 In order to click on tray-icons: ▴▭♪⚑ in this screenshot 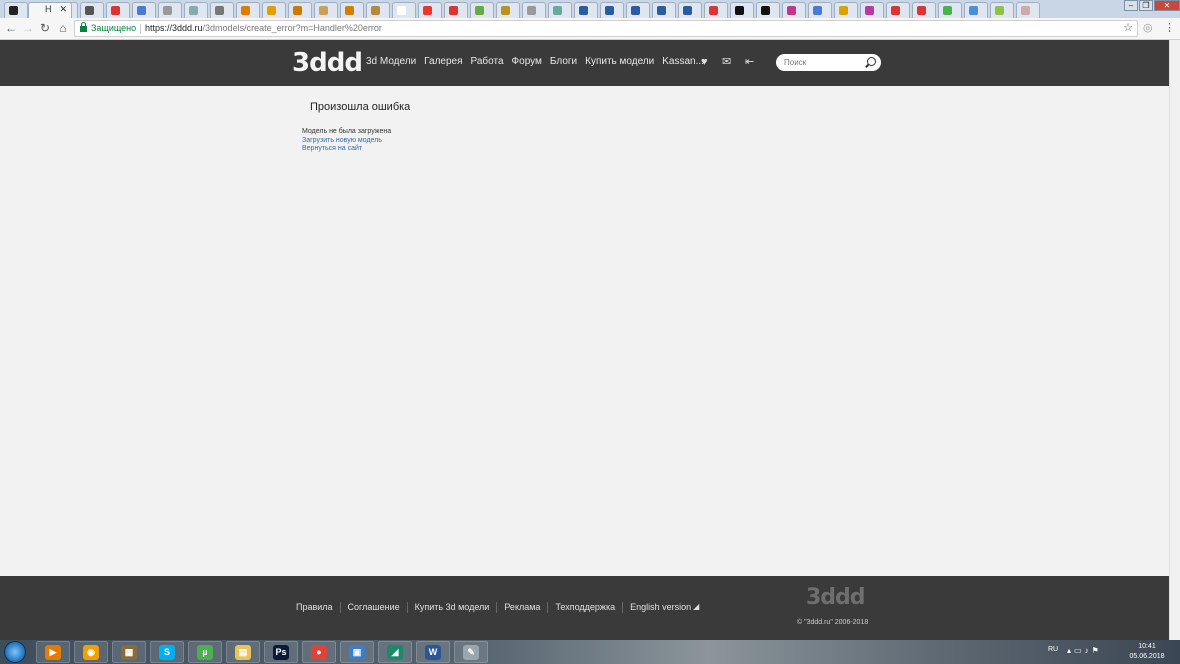, I will do `click(1084, 650)`.